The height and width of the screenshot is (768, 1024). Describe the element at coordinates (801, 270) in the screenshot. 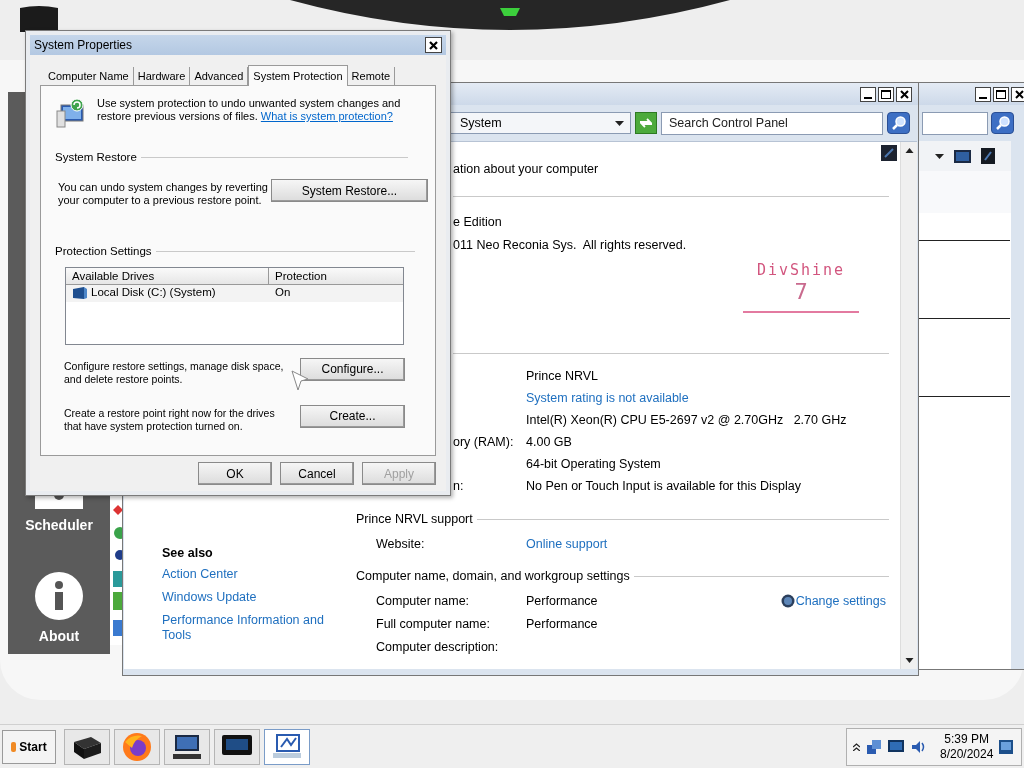

I see `logo-name: DivShine` at that location.